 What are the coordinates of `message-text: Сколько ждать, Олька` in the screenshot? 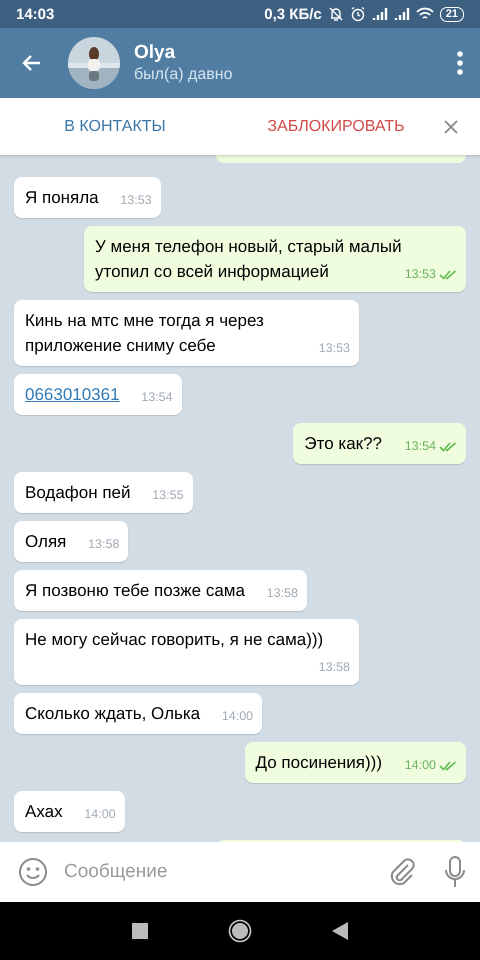 It's located at (112, 713).